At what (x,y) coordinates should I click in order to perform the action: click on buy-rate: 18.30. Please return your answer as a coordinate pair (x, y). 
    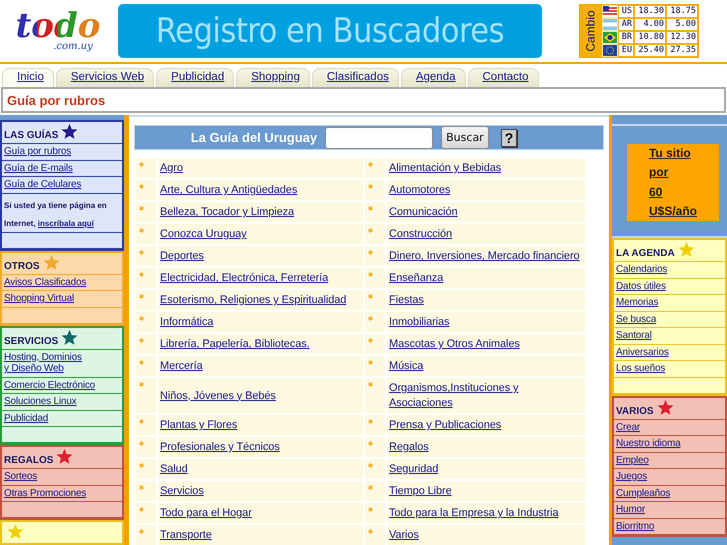
    Looking at the image, I should click on (650, 11).